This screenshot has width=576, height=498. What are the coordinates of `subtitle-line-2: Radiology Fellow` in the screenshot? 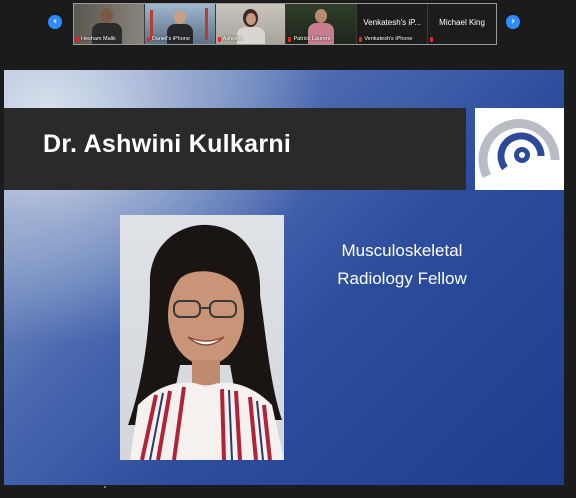 It's located at (402, 278).